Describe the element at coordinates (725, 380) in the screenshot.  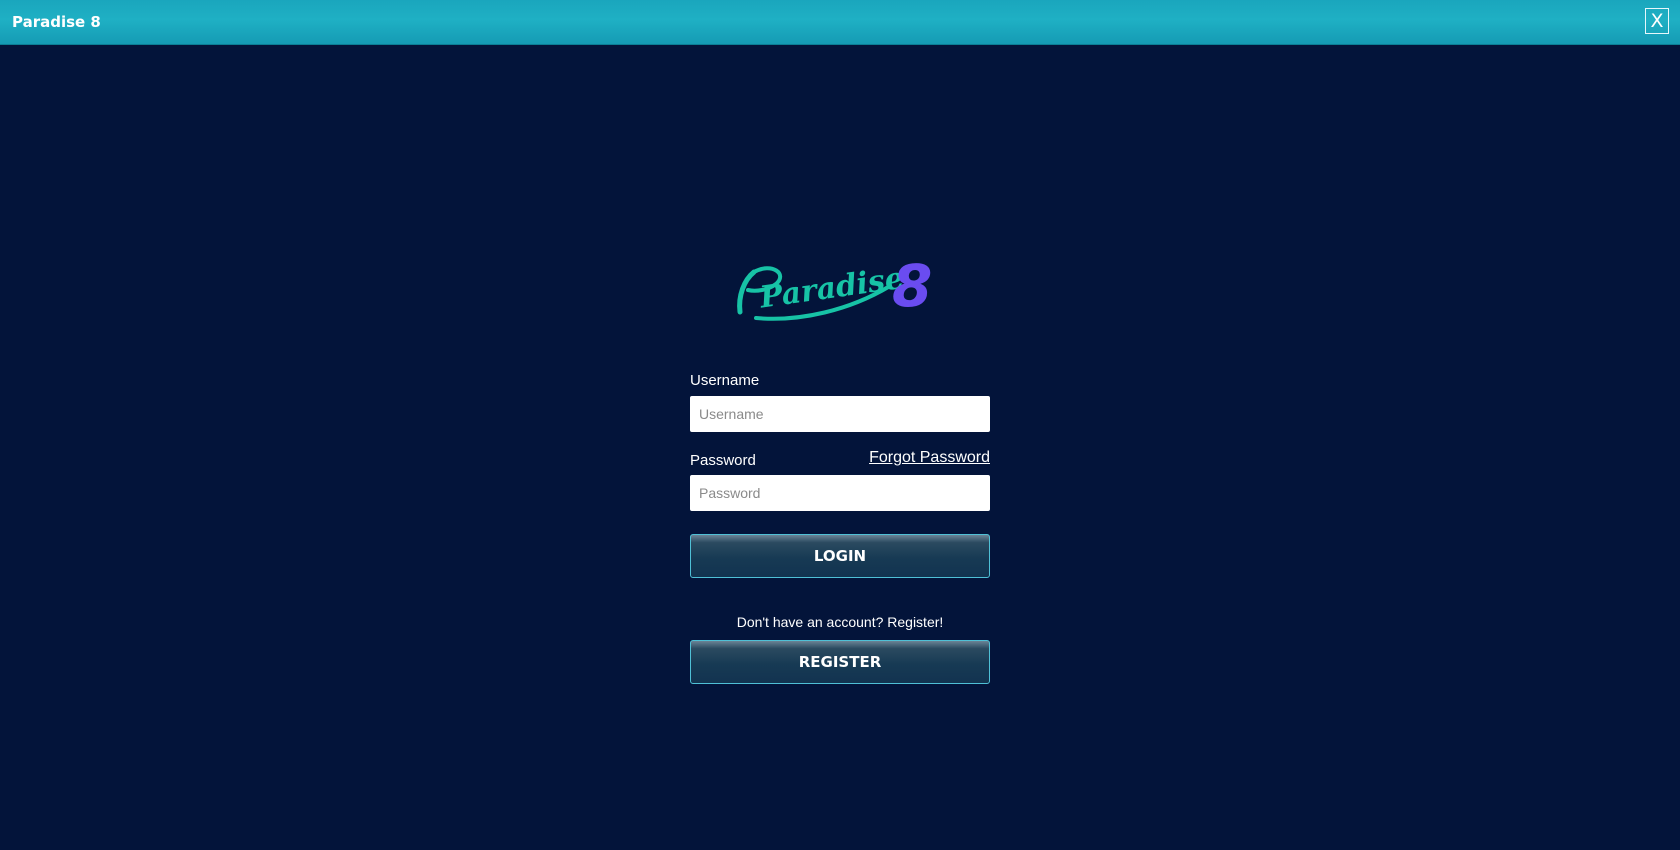
I see `username-label: Username` at that location.